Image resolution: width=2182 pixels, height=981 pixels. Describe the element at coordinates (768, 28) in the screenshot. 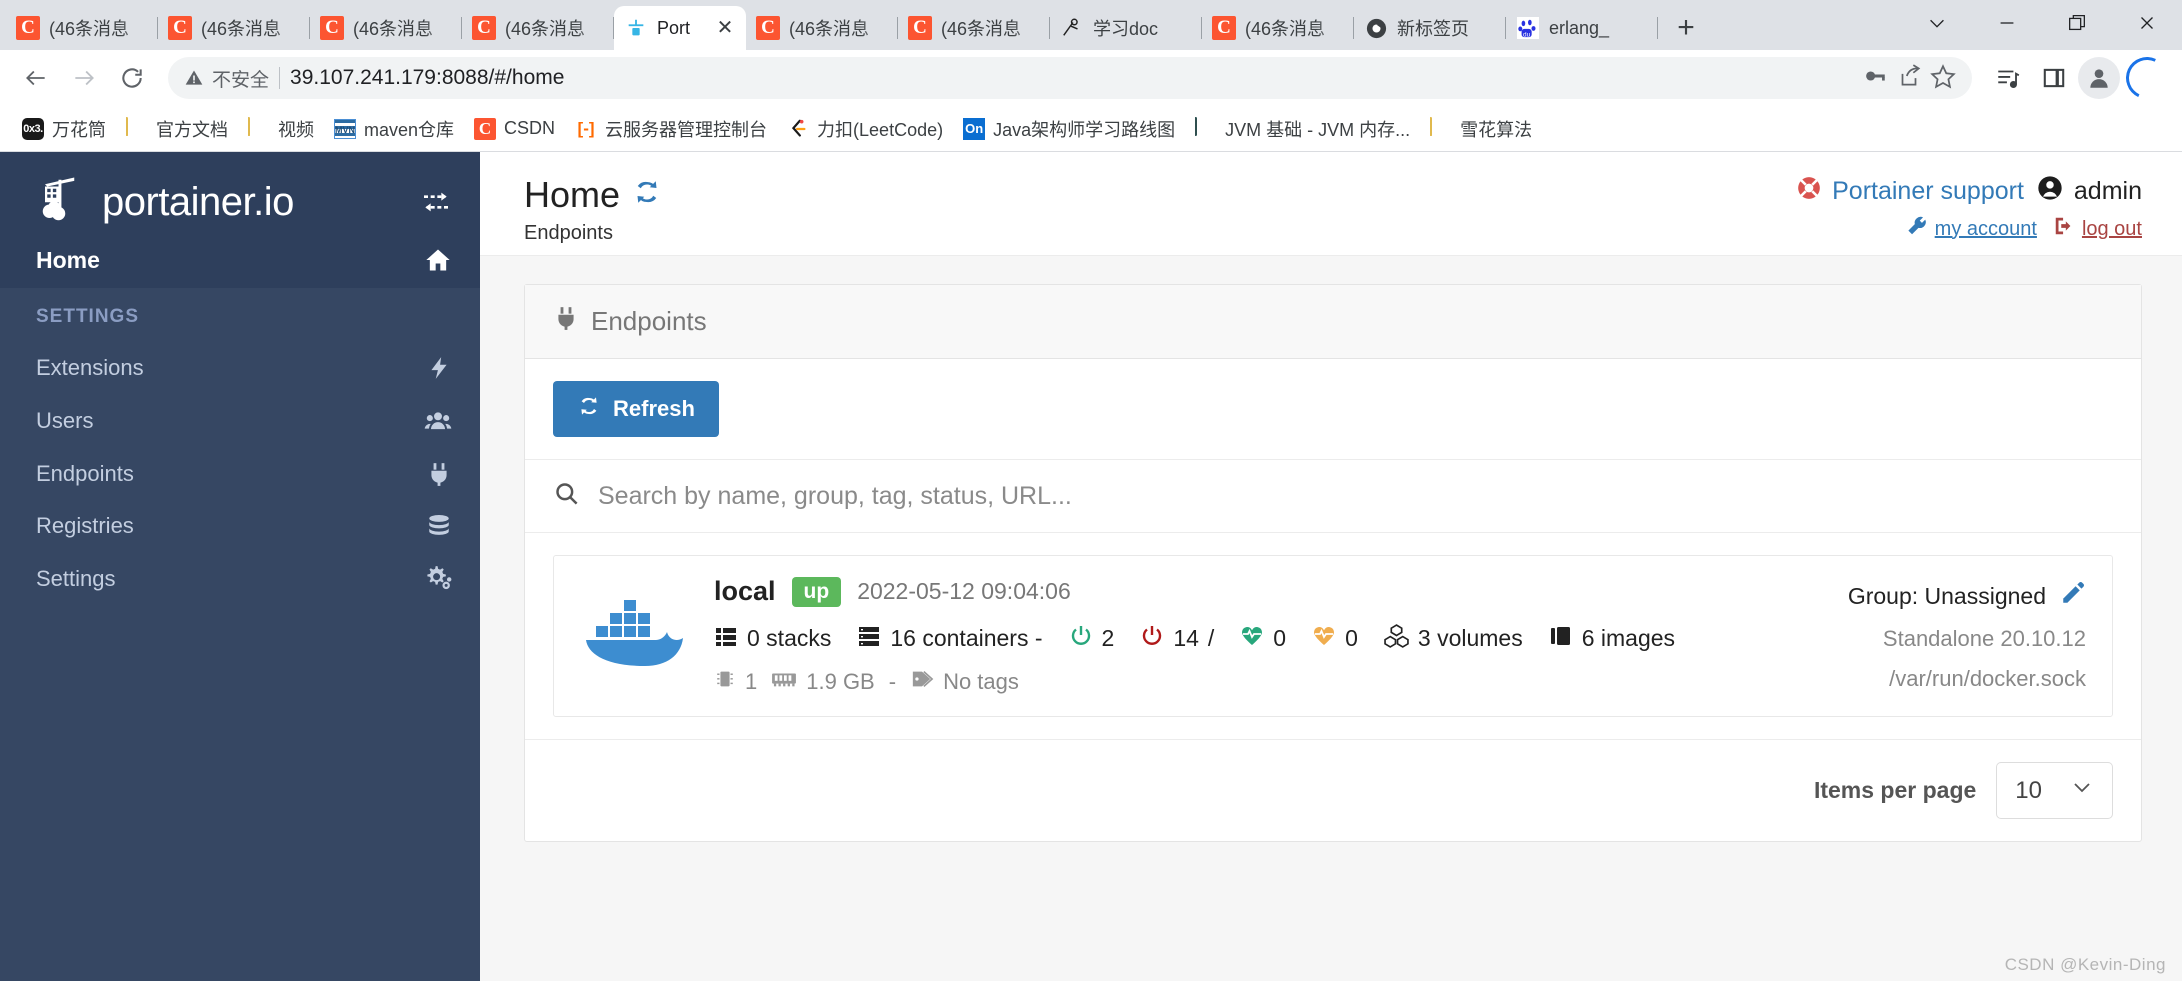

I see `csdn-icon: C` at that location.